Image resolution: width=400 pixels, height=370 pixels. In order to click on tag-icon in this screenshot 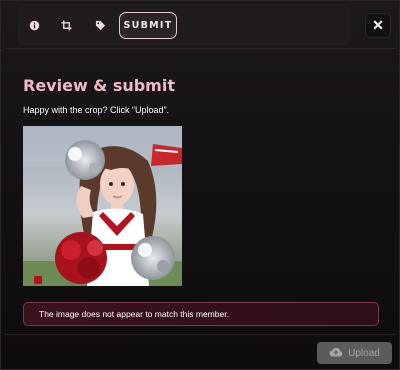, I will do `click(100, 25)`.